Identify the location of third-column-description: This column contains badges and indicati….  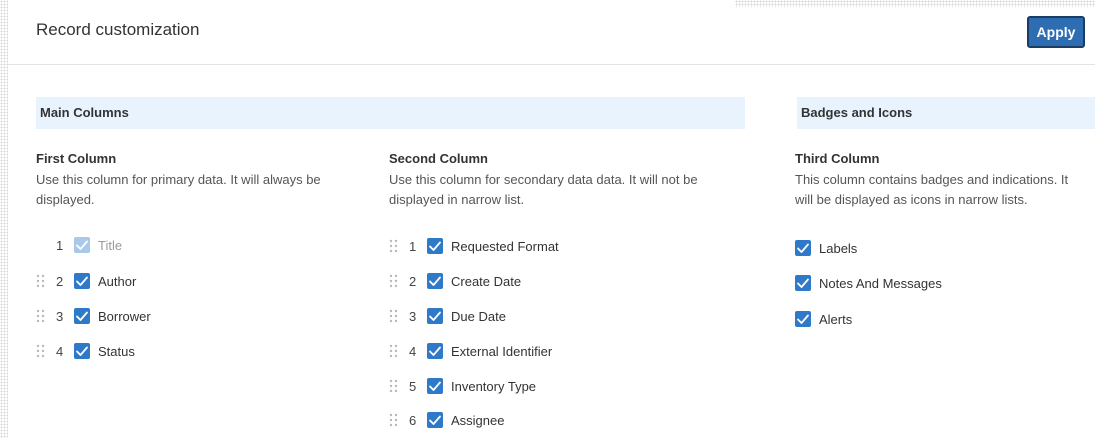
(932, 189).